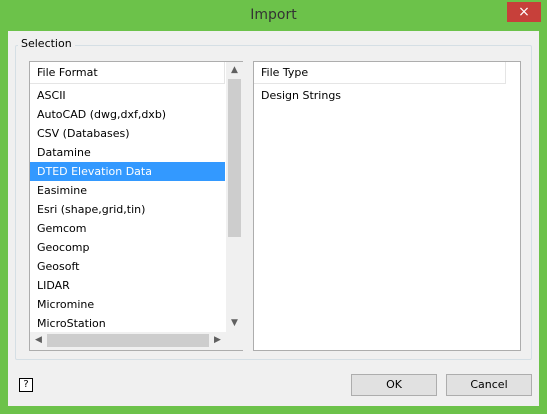 Image resolution: width=547 pixels, height=414 pixels. I want to click on title-bar: Import ×, so click(273, 16).